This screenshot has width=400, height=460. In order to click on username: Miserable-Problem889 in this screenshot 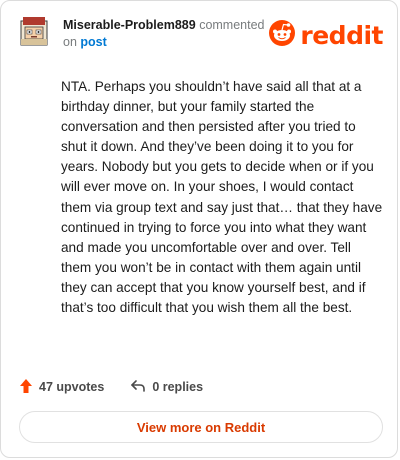, I will do `click(129, 25)`.